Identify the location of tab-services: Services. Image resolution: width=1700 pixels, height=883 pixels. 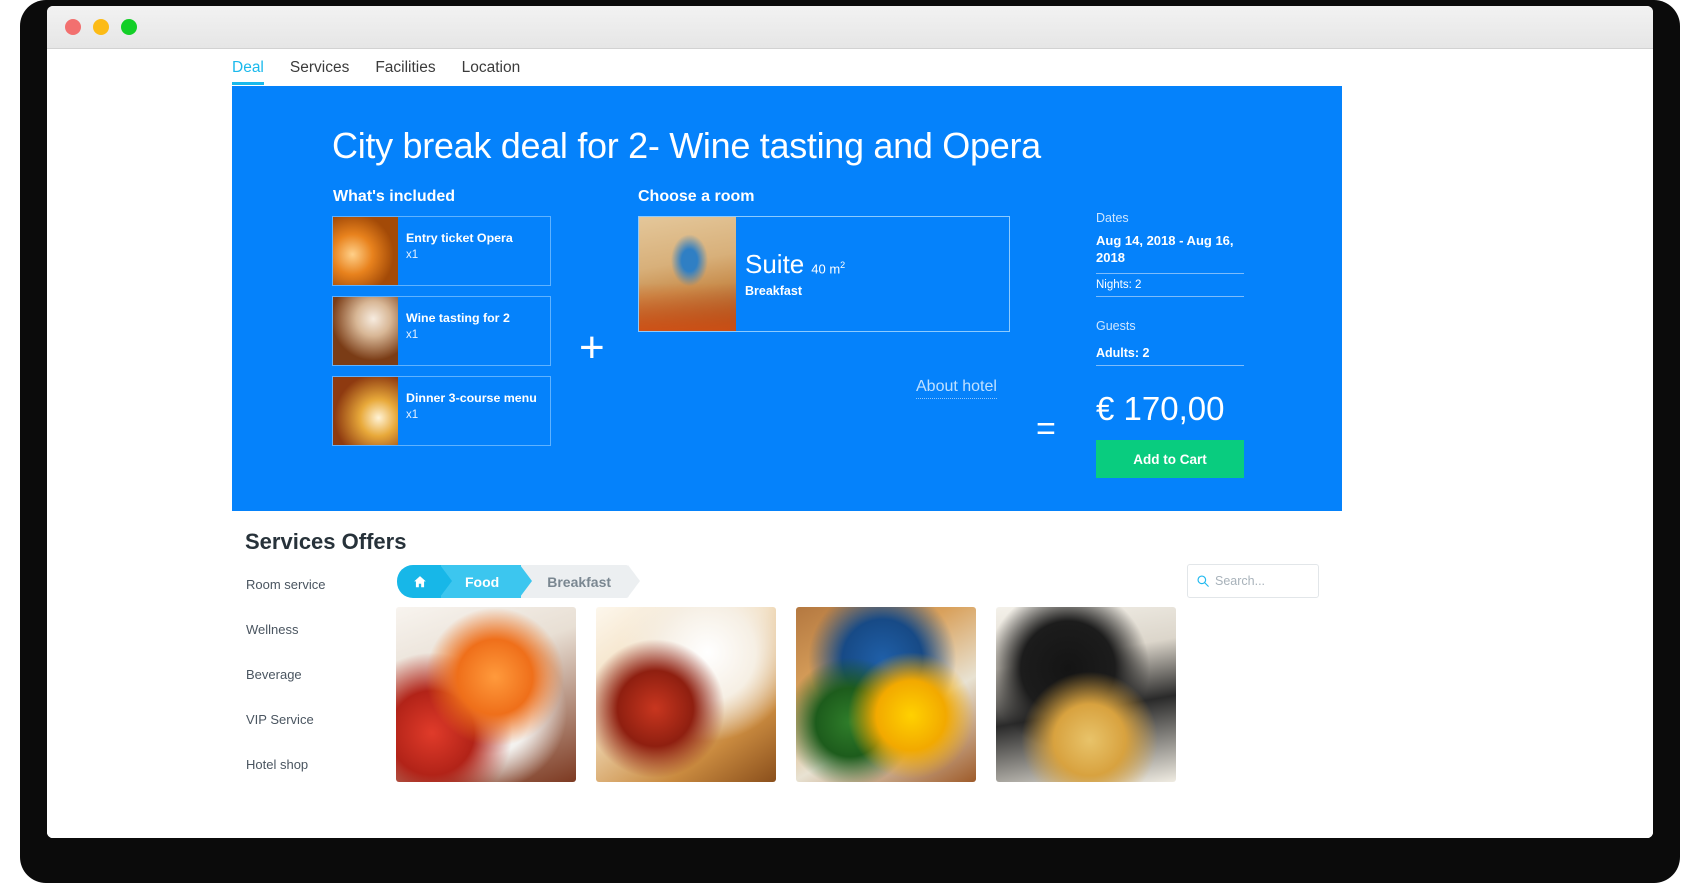
(319, 63).